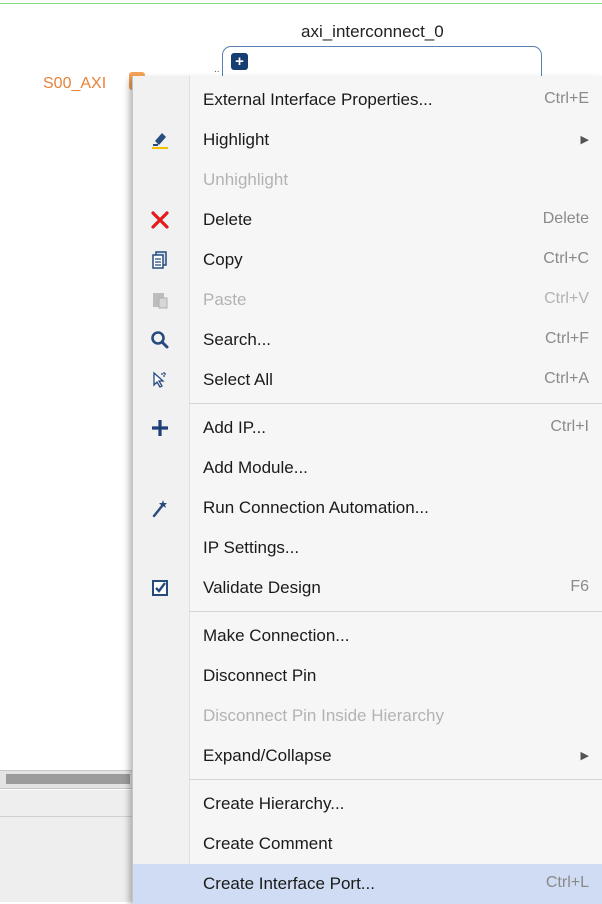 The width and height of the screenshot is (602, 904). I want to click on menu-item-shortcut: Ctrl+I, so click(569, 426).